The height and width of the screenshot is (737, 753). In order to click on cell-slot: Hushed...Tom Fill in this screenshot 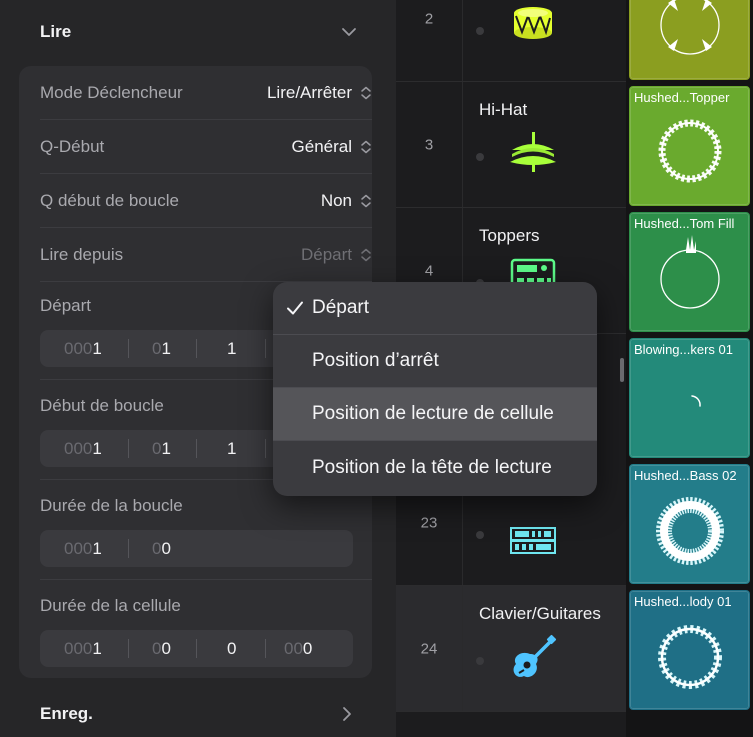, I will do `click(689, 272)`.